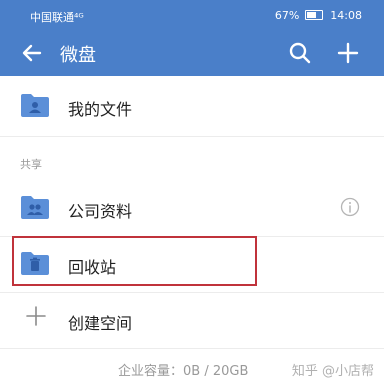  Describe the element at coordinates (192, 208) in the screenshot. I see `list-item-company-files: 公司资料` at that location.